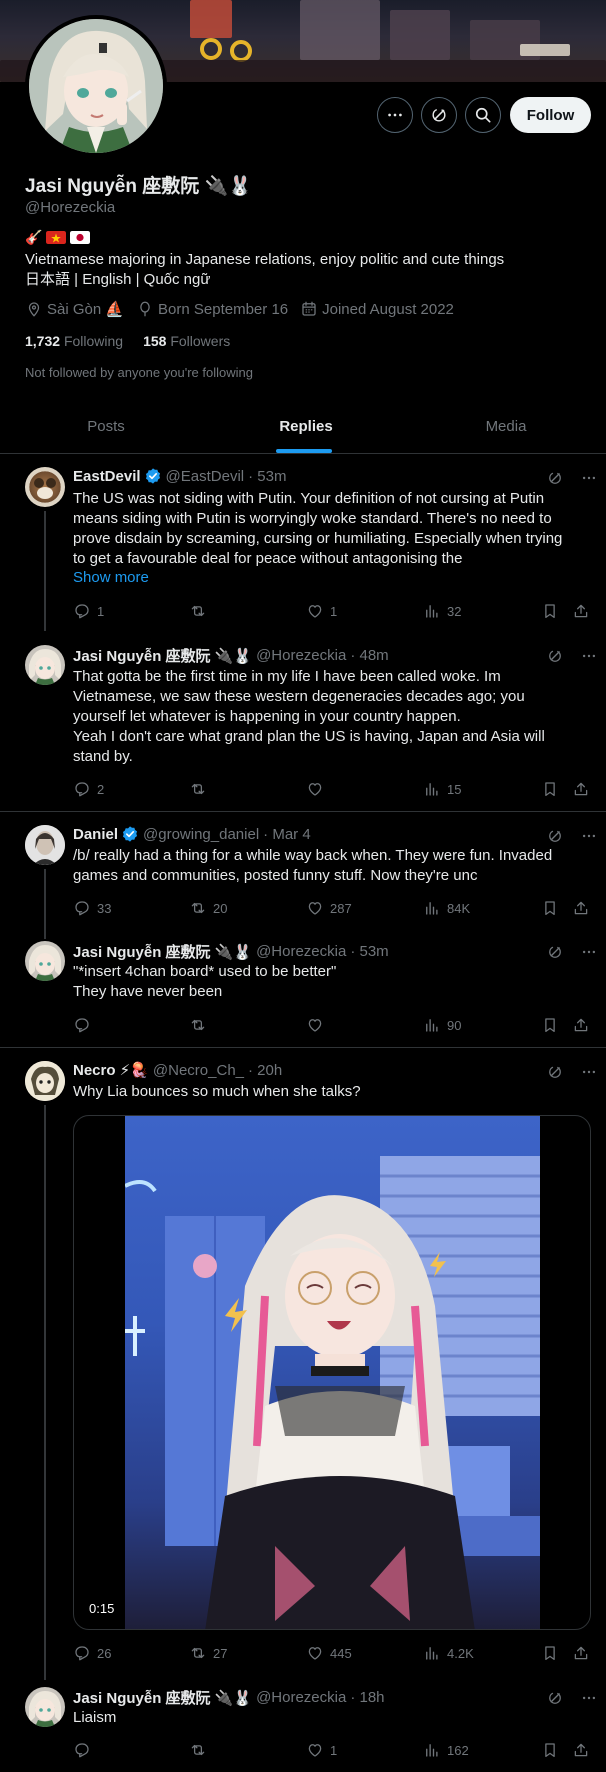  I want to click on views-button: 32, so click(442, 611).